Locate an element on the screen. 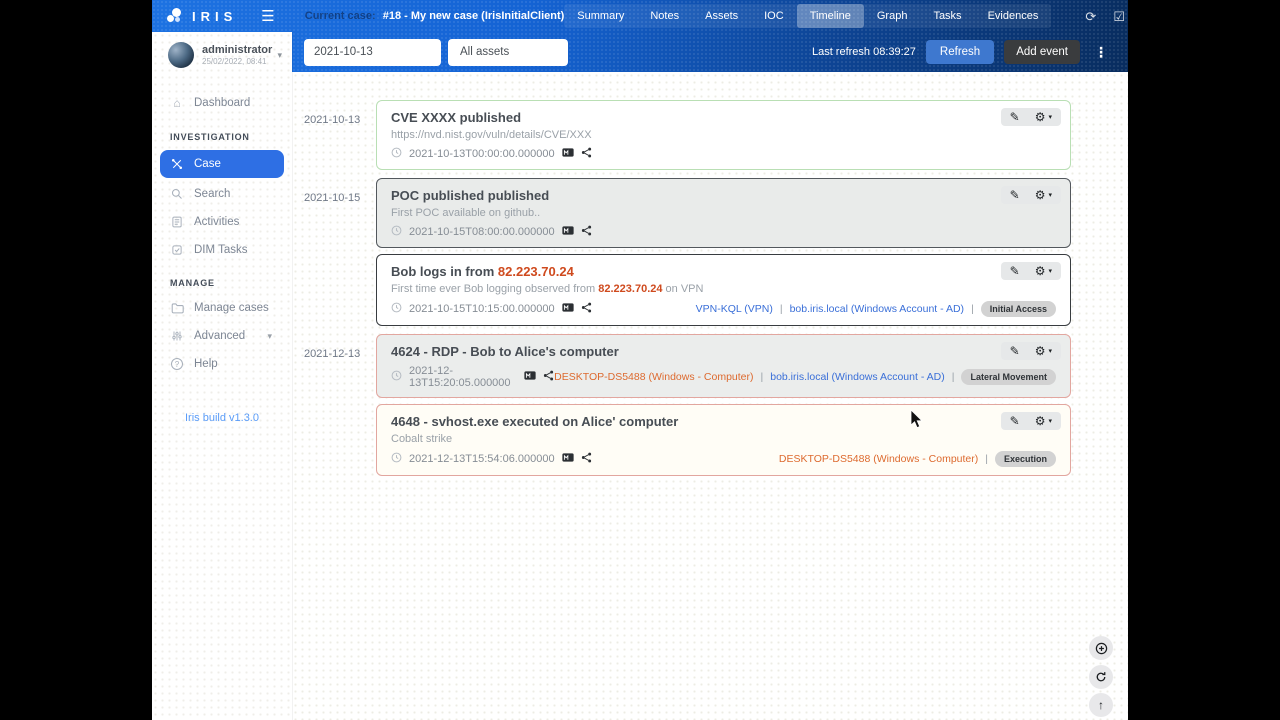 This screenshot has width=1280, height=720. event-title: CVE XXXX published is located at coordinates (456, 117).